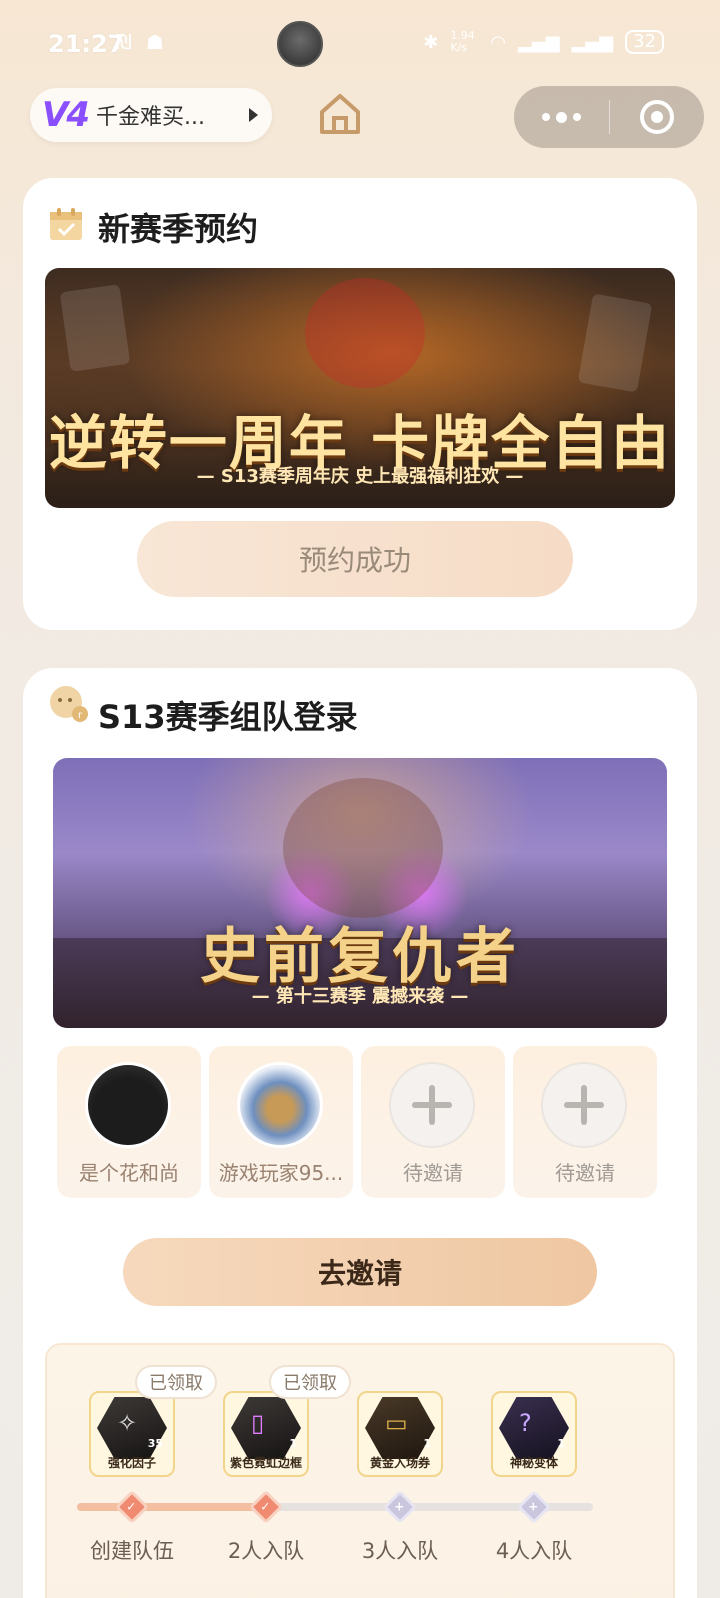 This screenshot has height=1598, width=720. Describe the element at coordinates (253, 115) in the screenshot. I see `chevron-right-icon` at that location.